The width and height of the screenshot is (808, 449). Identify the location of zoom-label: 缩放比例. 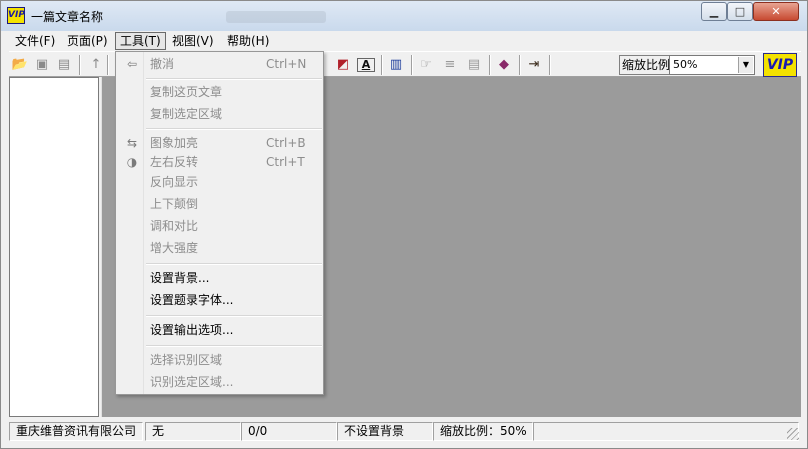
(646, 65).